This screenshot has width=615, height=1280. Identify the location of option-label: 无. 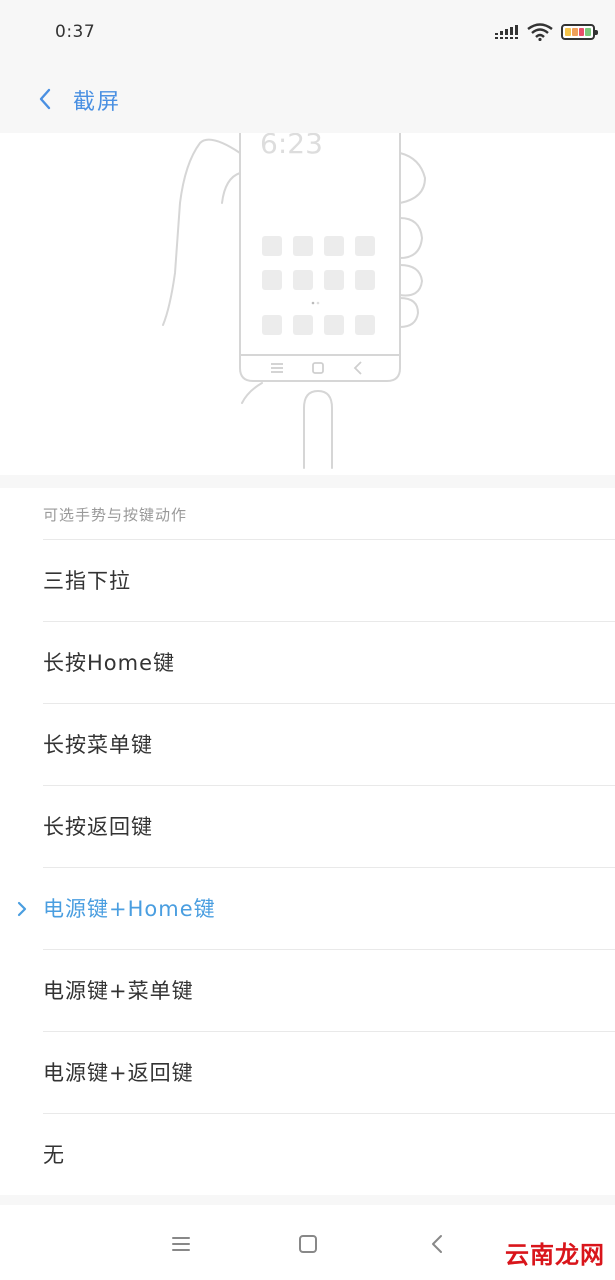
(54, 1155).